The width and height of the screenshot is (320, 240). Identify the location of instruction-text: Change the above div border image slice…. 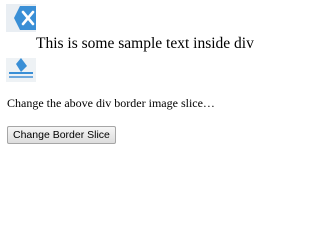
(111, 103).